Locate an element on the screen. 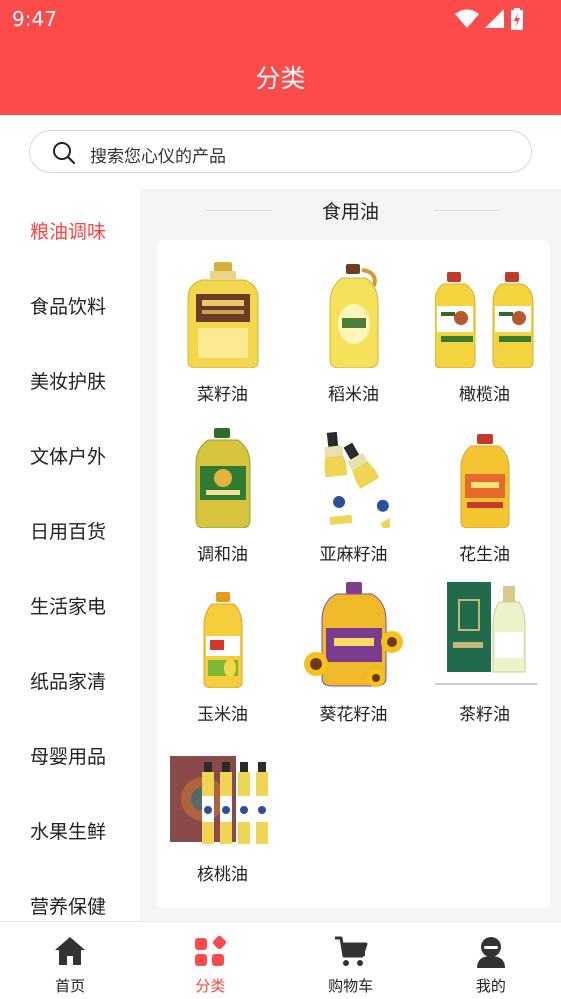 The width and height of the screenshot is (561, 999). search-placeholder: 搜索您心仪的产品 is located at coordinates (158, 157).